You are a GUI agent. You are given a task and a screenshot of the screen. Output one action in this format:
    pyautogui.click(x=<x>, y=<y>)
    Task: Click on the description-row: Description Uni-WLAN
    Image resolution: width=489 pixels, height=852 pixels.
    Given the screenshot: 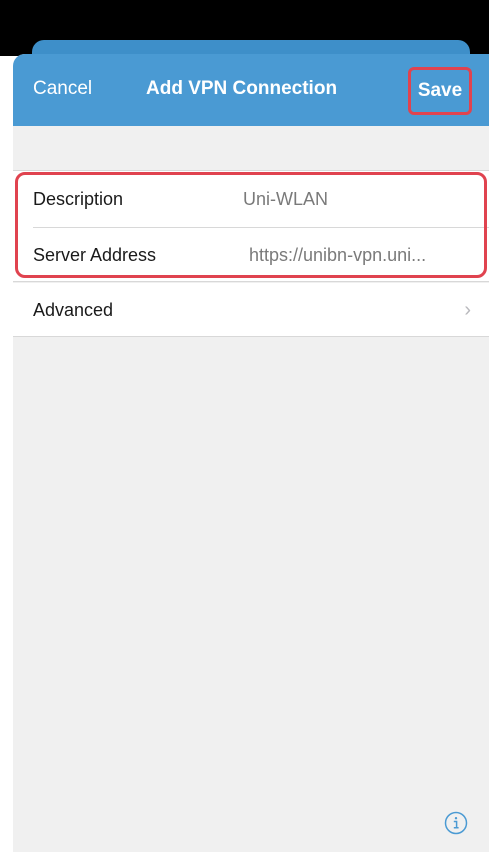 What is the action you would take?
    pyautogui.click(x=251, y=199)
    